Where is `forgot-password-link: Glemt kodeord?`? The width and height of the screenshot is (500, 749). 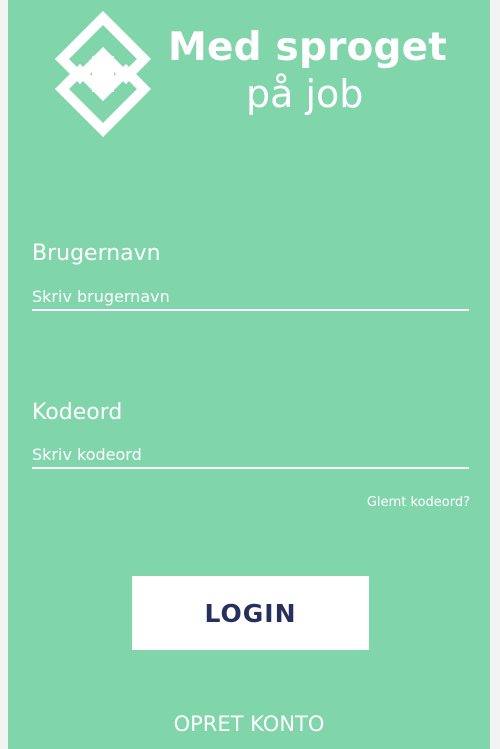 forgot-password-link: Glemt kodeord? is located at coordinates (409, 502).